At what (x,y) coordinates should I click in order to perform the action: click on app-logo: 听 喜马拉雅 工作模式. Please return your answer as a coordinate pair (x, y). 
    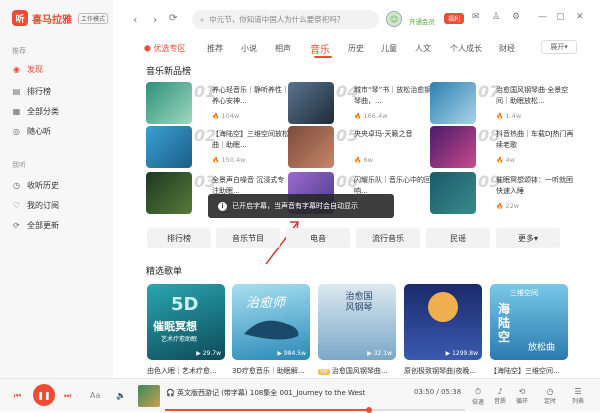
    Looking at the image, I should click on (60, 18).